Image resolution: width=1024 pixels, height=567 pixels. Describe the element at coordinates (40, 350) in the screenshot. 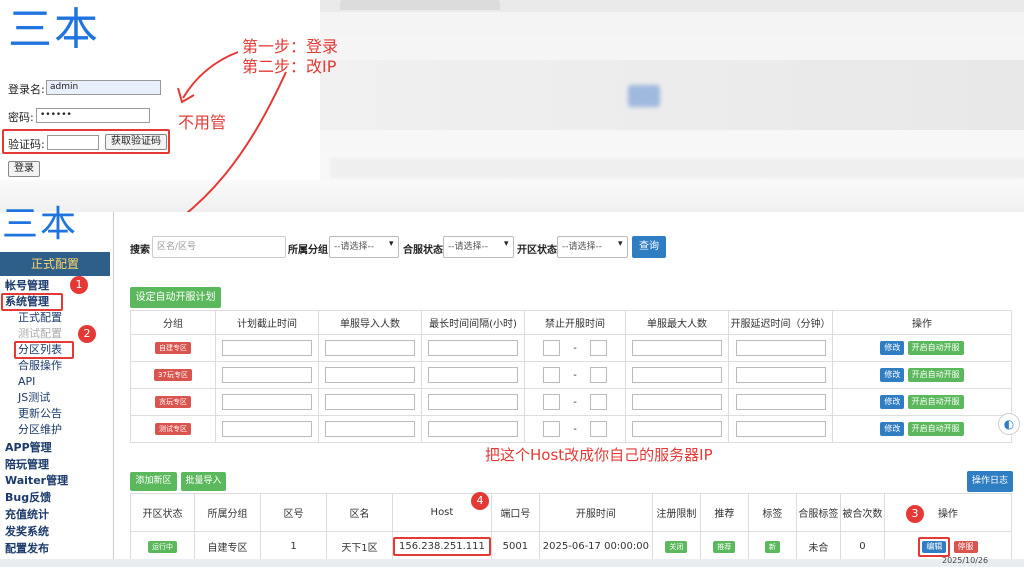

I see `sidebar-item-zone-list: 分区列表` at that location.